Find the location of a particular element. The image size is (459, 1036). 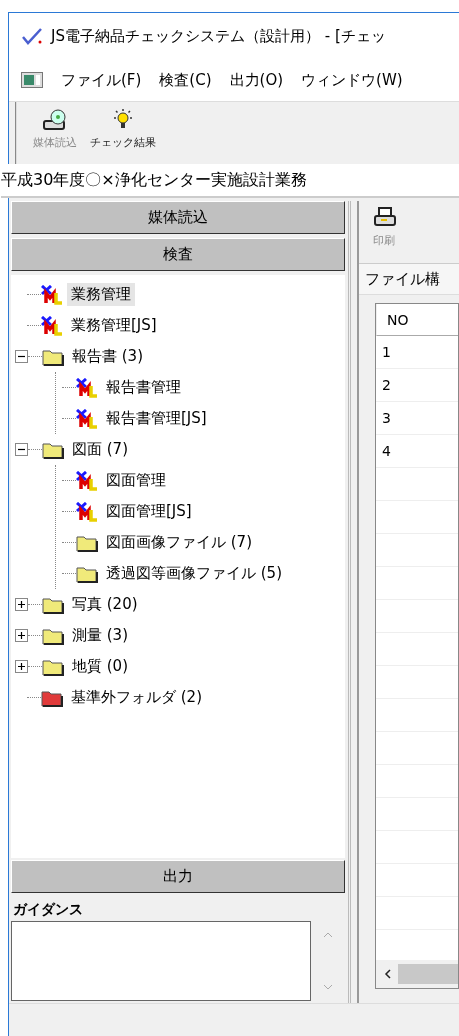

menu-item: ウィンドウ(W) is located at coordinates (352, 80).